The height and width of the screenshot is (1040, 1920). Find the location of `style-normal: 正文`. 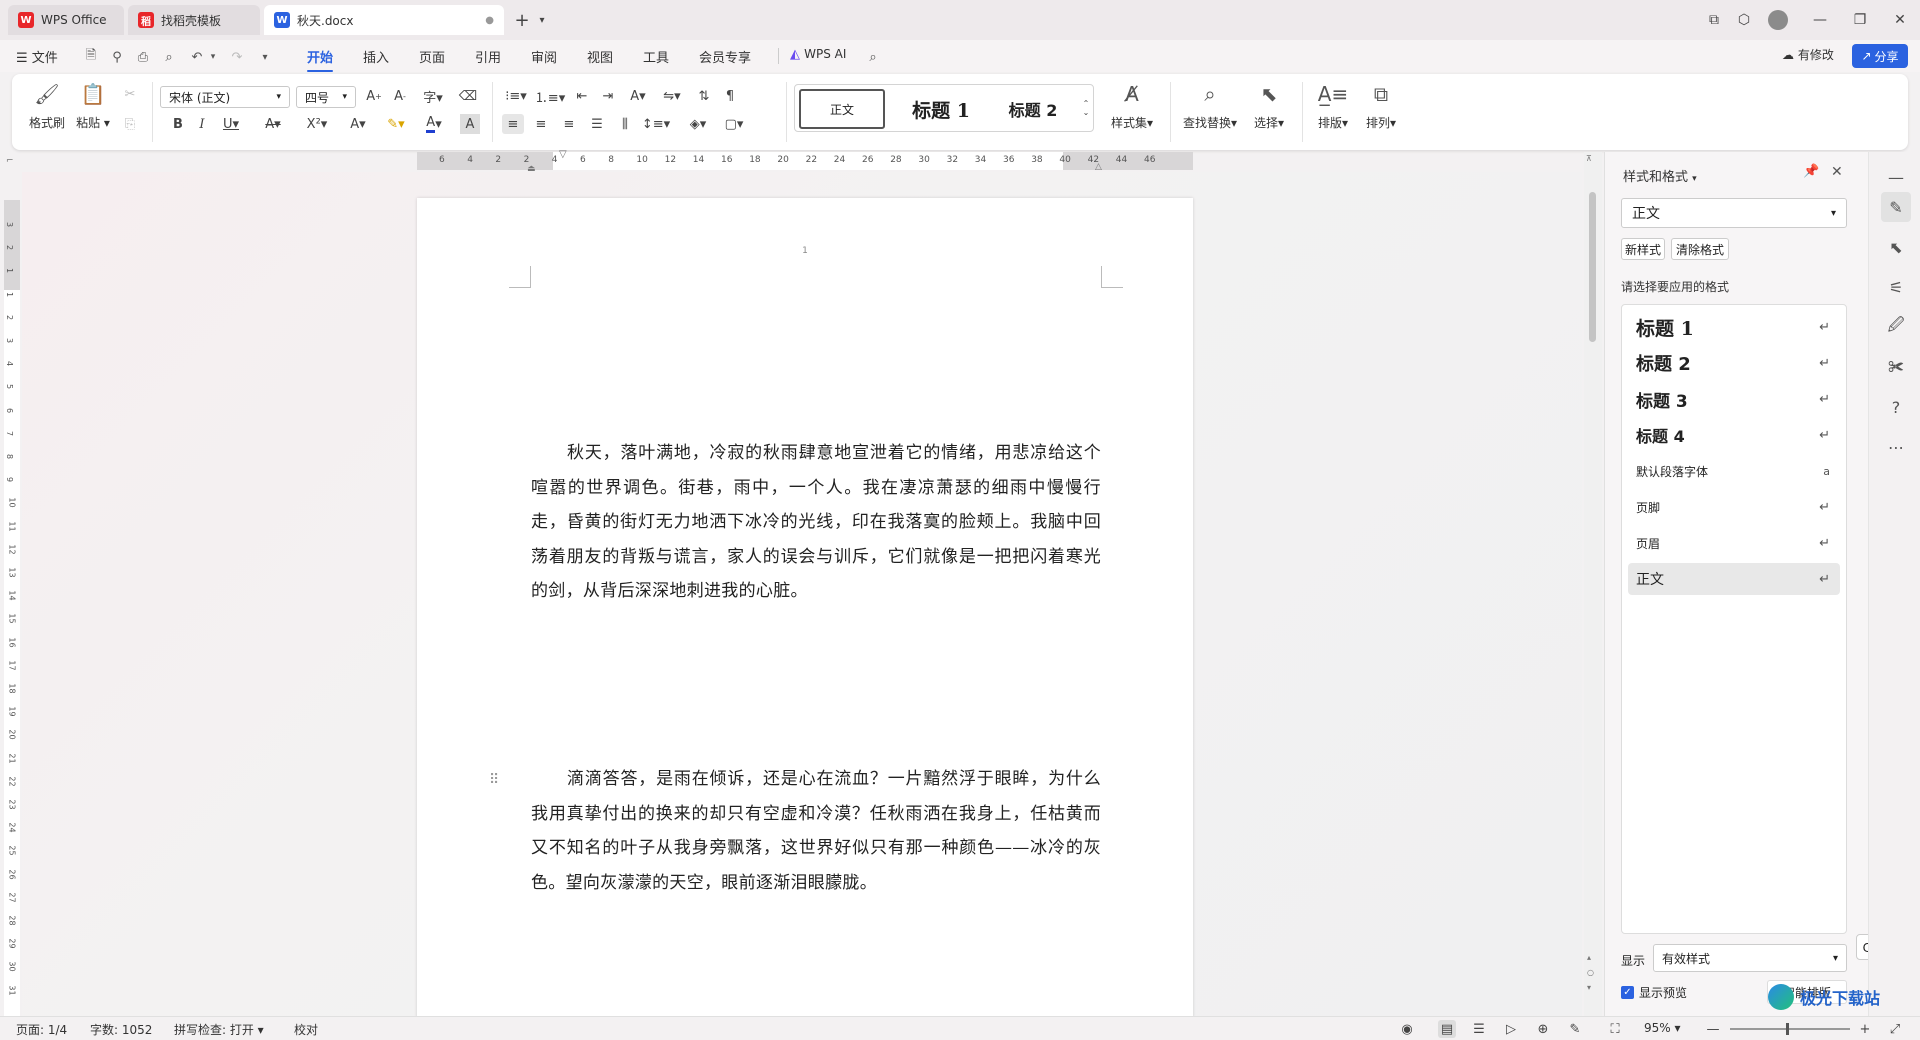

style-normal: 正文 is located at coordinates (842, 109).